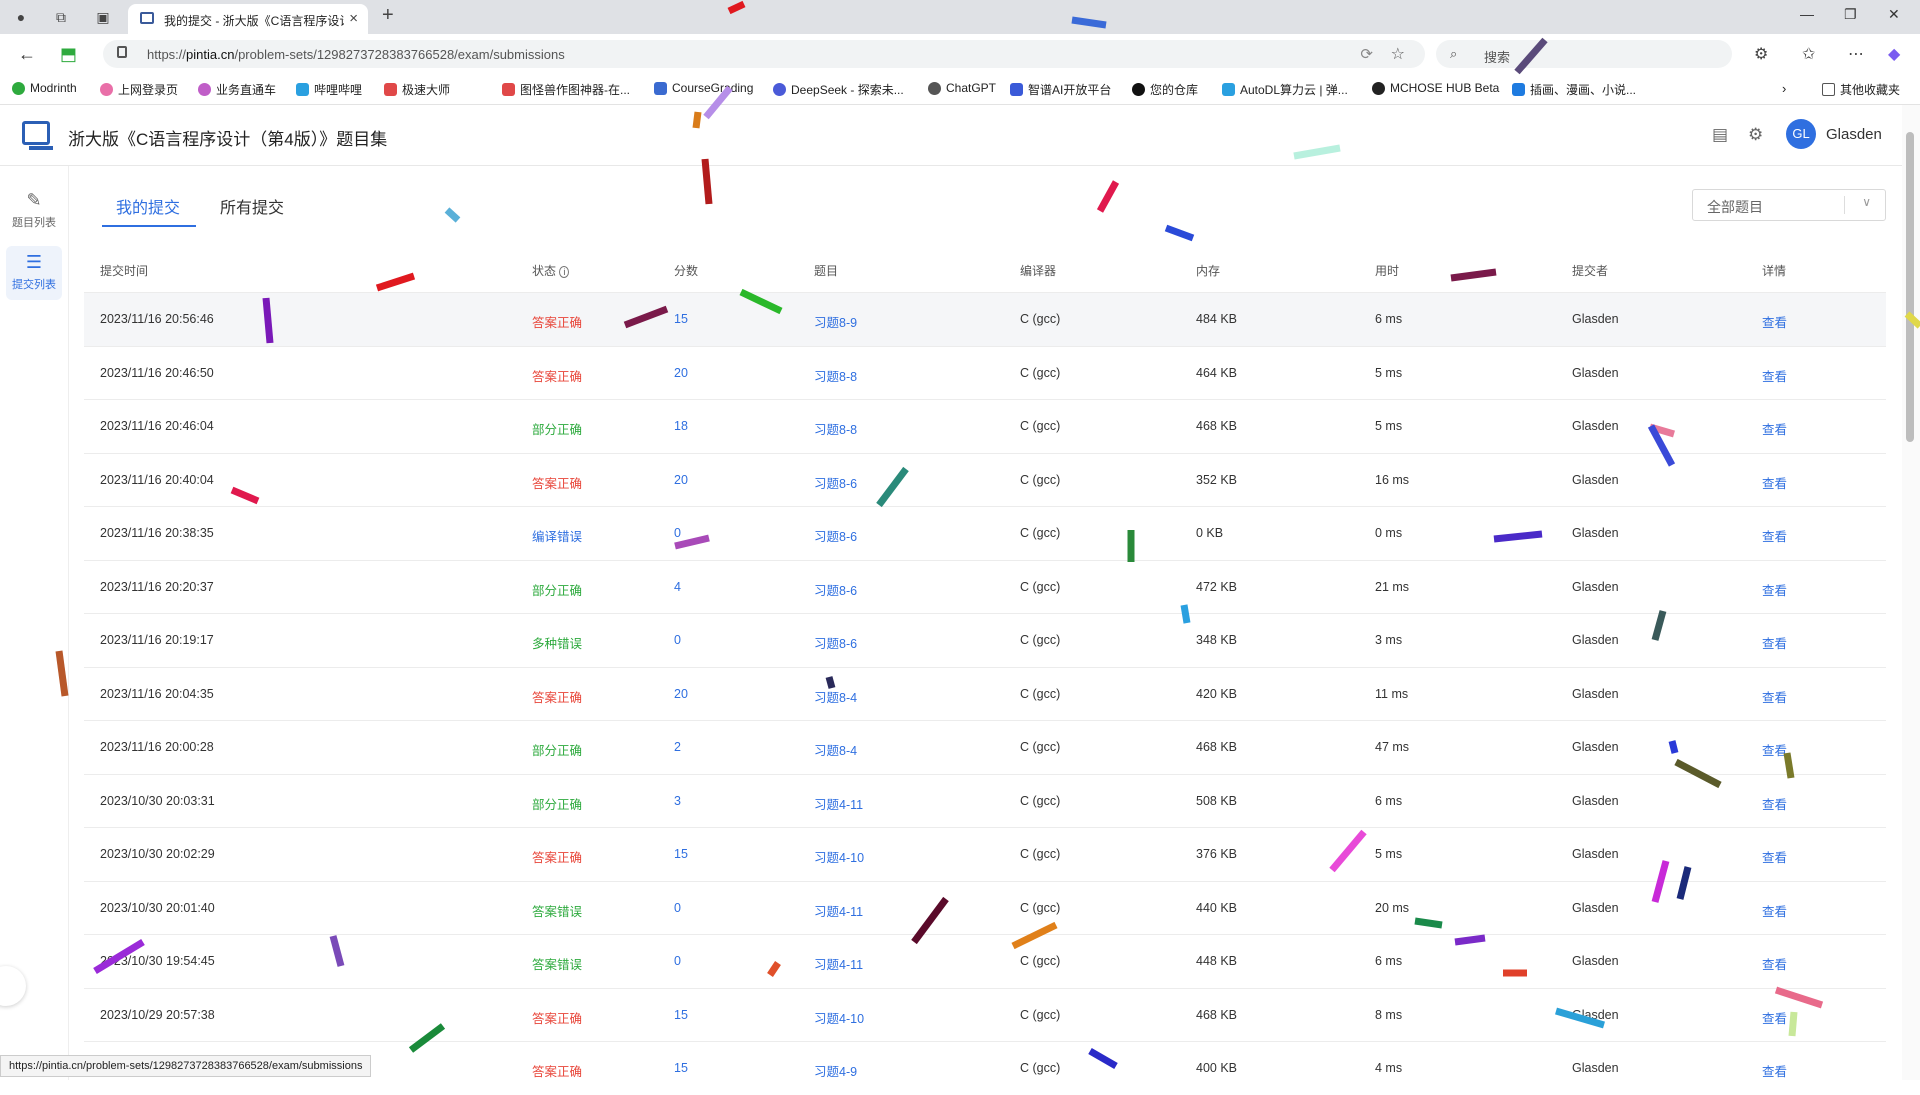  Describe the element at coordinates (329, 89) in the screenshot. I see `bookmark-item: 哔哩哔哩` at that location.